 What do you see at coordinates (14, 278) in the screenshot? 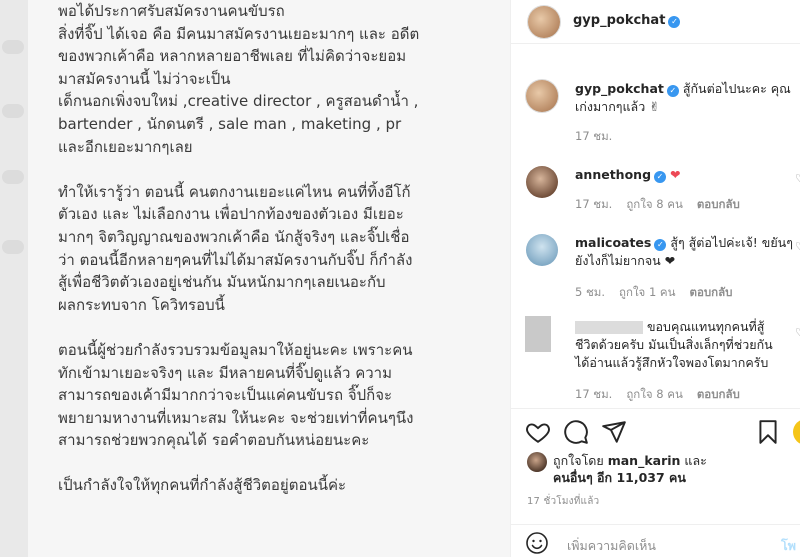
I see `background-left` at bounding box center [14, 278].